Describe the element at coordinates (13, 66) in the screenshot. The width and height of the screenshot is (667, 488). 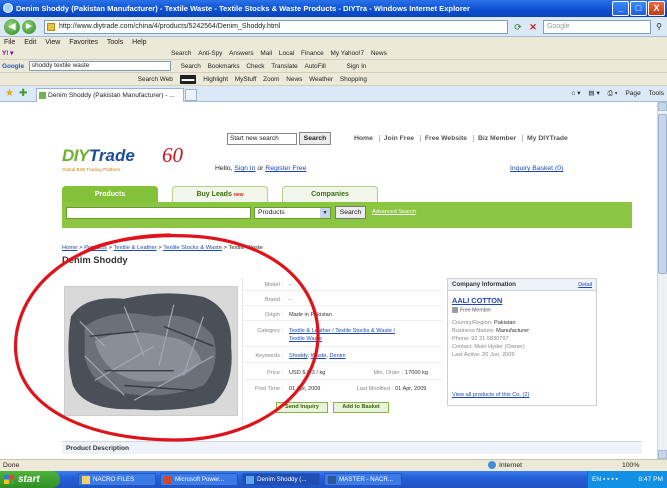
I see `google-logo: Google` at that location.